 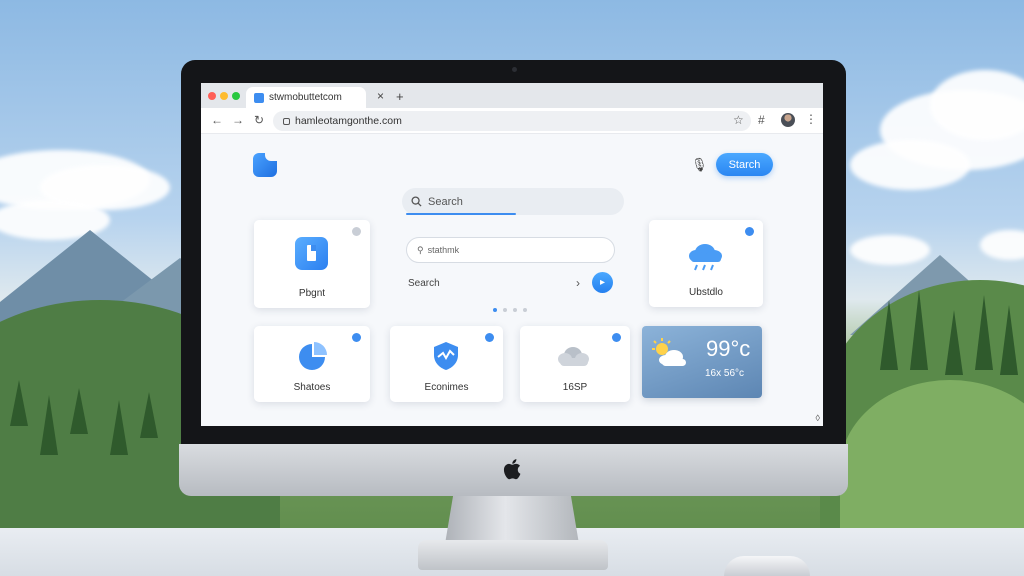 What do you see at coordinates (706, 292) in the screenshot?
I see `card-label: Ubstdlo` at bounding box center [706, 292].